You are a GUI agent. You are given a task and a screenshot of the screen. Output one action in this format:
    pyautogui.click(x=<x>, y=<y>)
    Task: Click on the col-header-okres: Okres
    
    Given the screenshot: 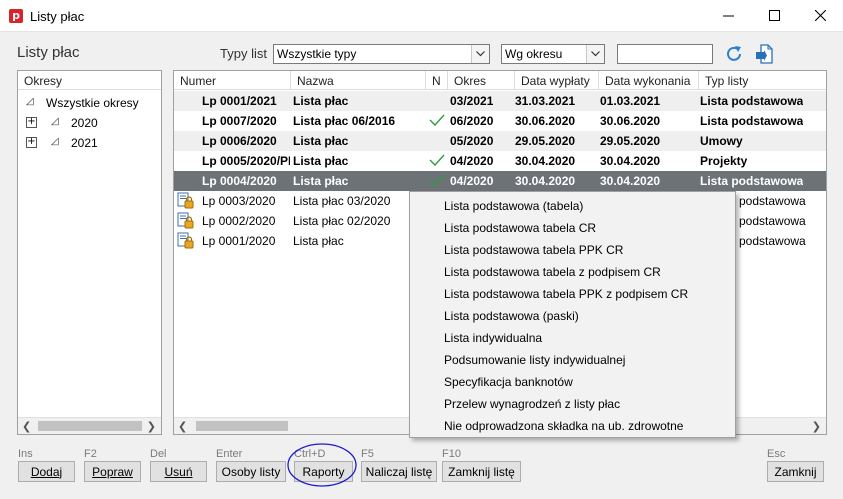 What is the action you would take?
    pyautogui.click(x=481, y=80)
    